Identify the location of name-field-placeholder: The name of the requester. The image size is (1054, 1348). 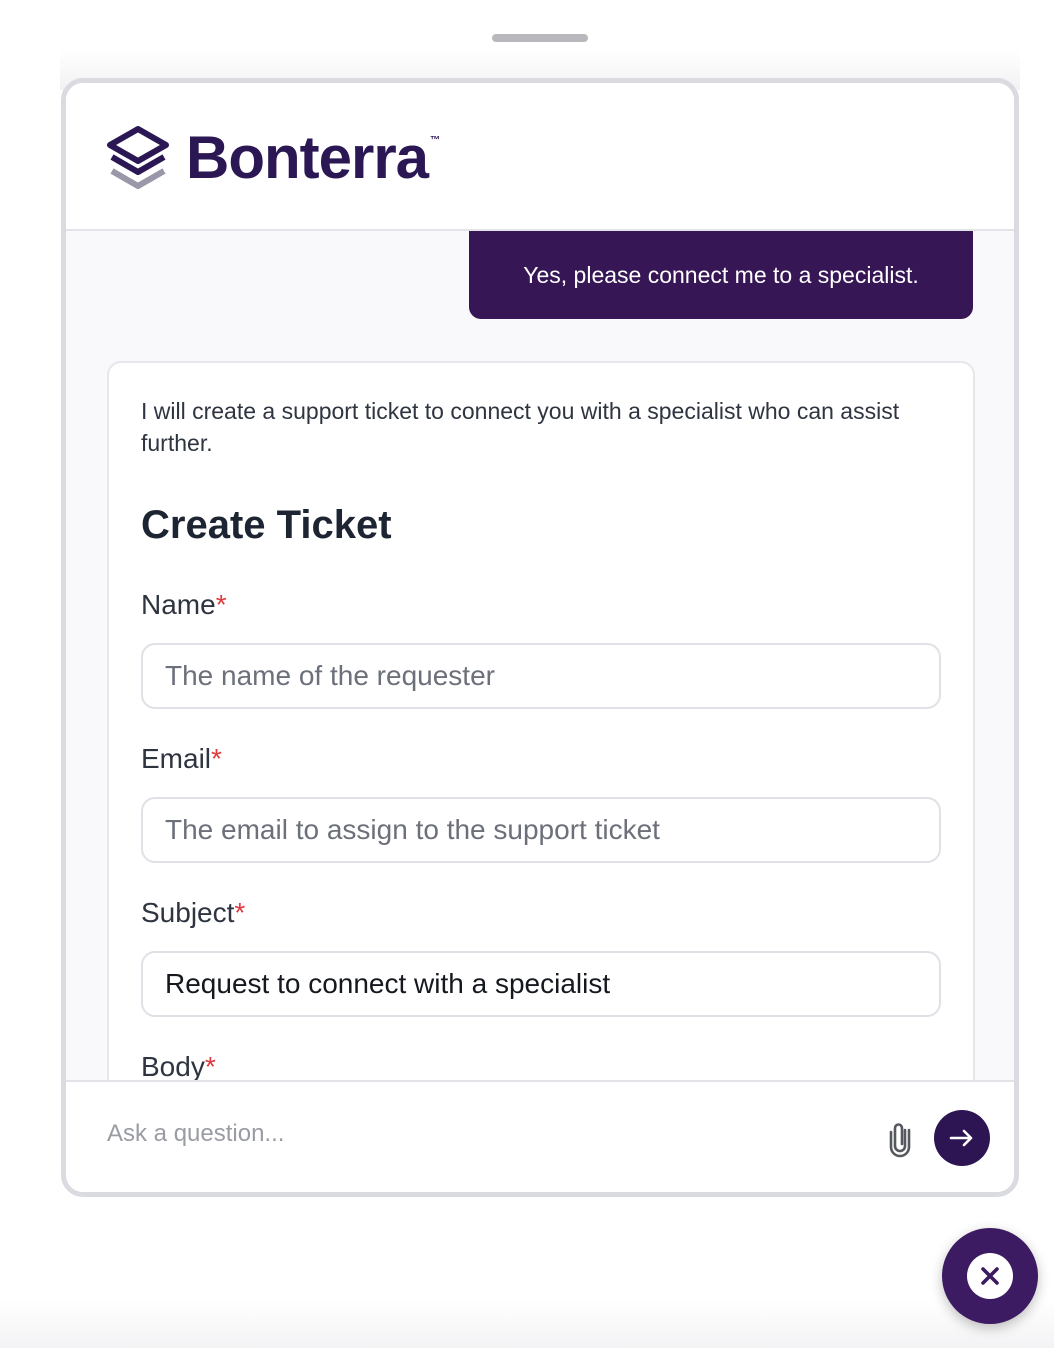
(330, 675).